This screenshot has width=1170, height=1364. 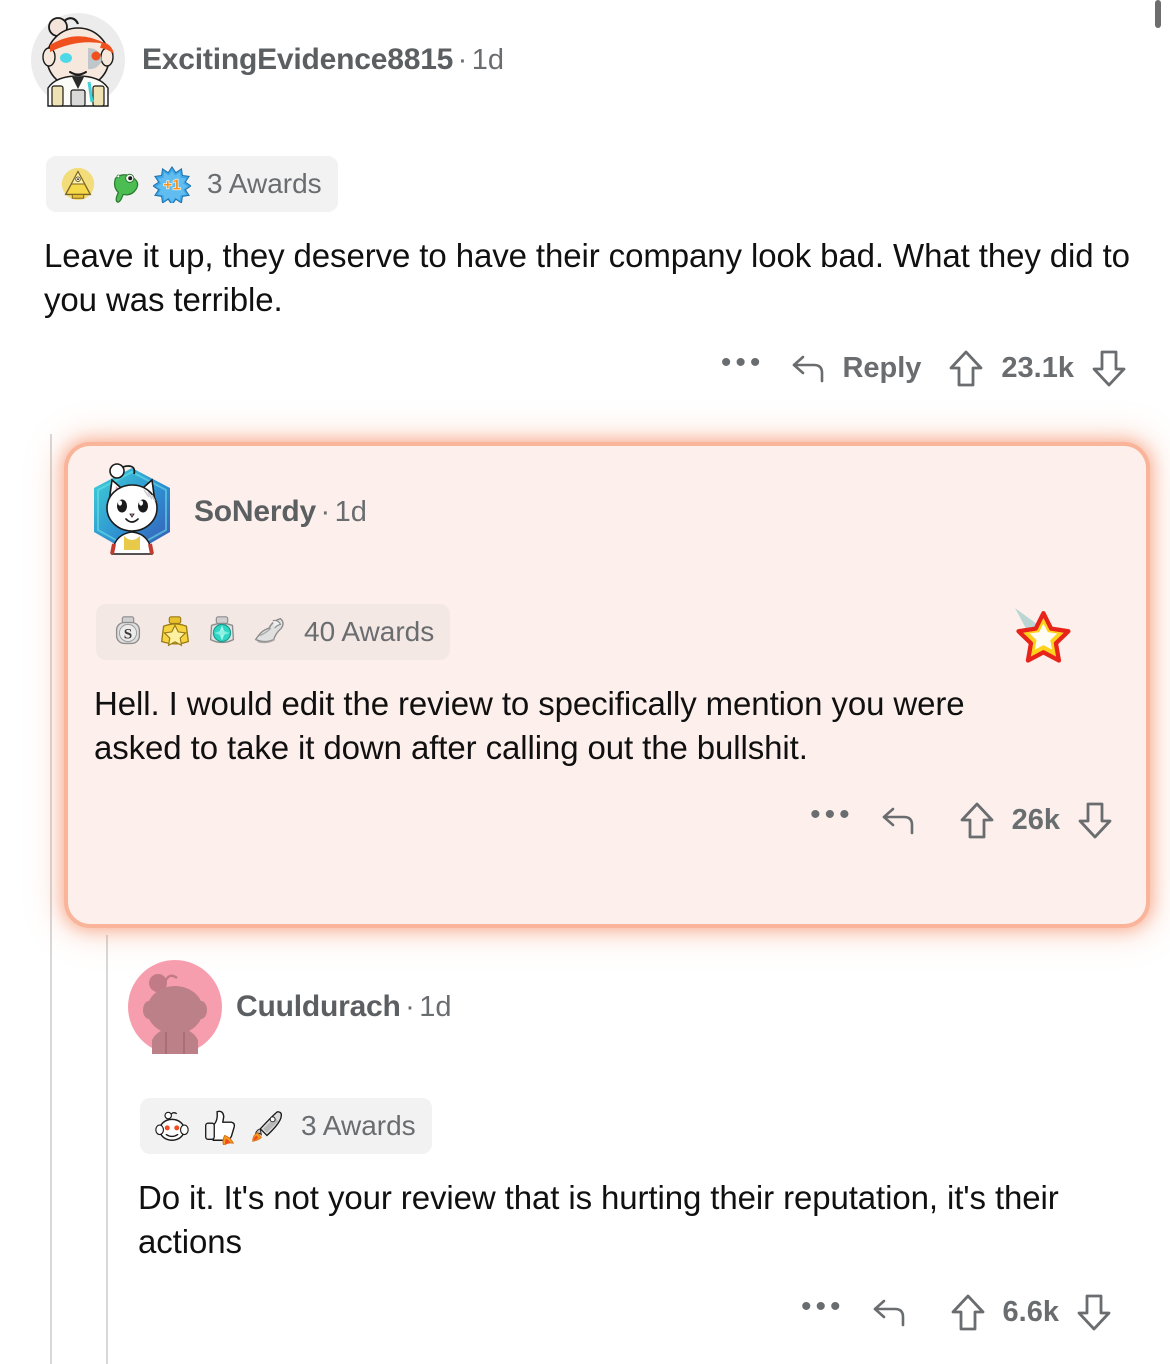 I want to click on awards-row: 3 Awards, so click(x=639, y=1126).